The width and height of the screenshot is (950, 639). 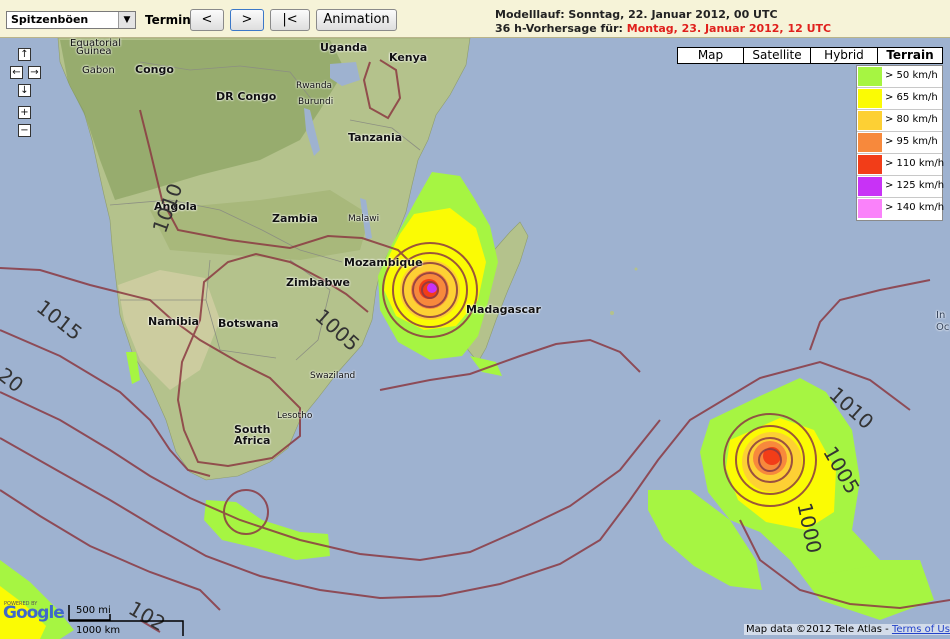 What do you see at coordinates (819, 629) in the screenshot?
I see `attribution-text: Map data ©2012 Tele Atlas -` at bounding box center [819, 629].